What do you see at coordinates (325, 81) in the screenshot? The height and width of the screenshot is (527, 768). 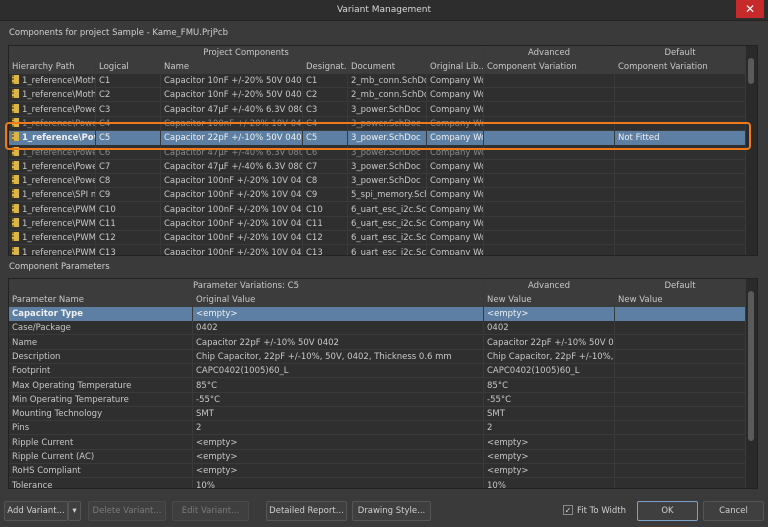 I see `table-cell: C1` at bounding box center [325, 81].